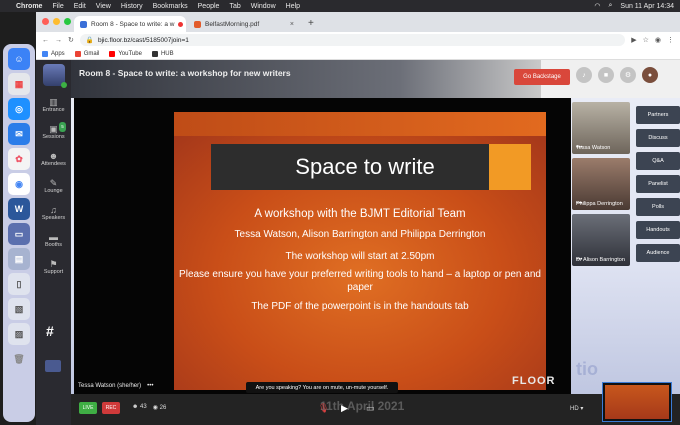 The width and height of the screenshot is (680, 425). What do you see at coordinates (19, 84) in the screenshot?
I see `launchpad-icon: ▦` at bounding box center [19, 84].